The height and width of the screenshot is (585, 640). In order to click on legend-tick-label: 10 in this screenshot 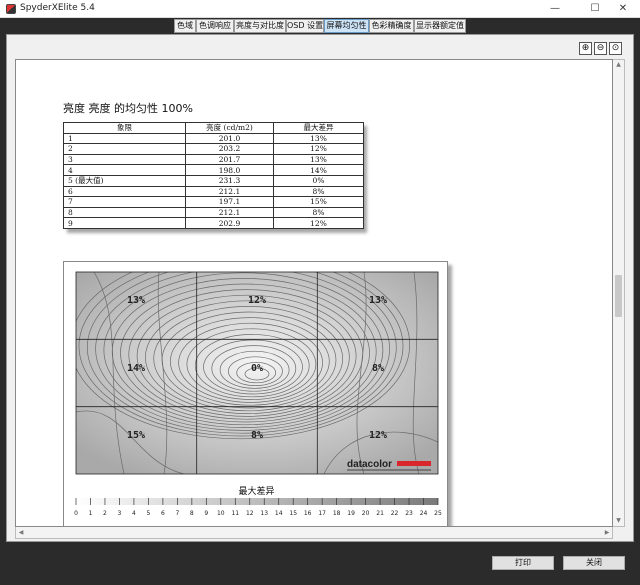, I will do `click(221, 513)`.